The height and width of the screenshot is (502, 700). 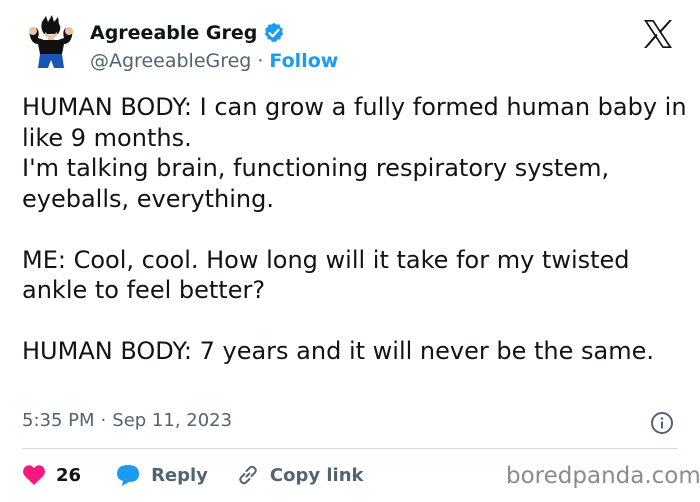 I want to click on author-display-name: Agreeable Greg, so click(x=173, y=33).